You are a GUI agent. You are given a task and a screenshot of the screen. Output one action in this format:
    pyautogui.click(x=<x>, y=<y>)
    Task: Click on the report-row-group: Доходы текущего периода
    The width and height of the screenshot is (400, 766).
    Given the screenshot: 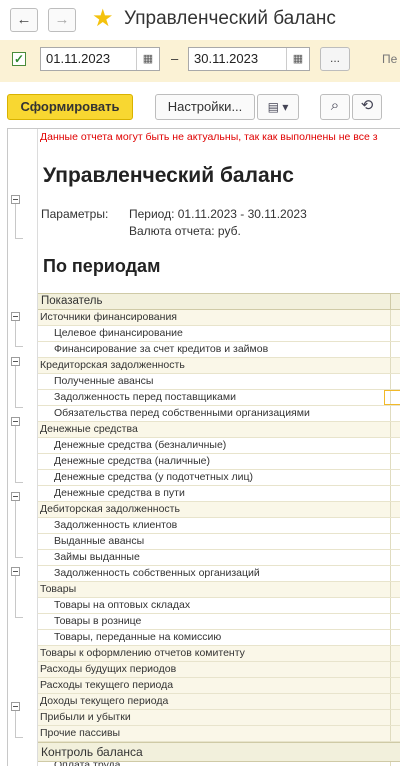 What is the action you would take?
    pyautogui.click(x=219, y=702)
    